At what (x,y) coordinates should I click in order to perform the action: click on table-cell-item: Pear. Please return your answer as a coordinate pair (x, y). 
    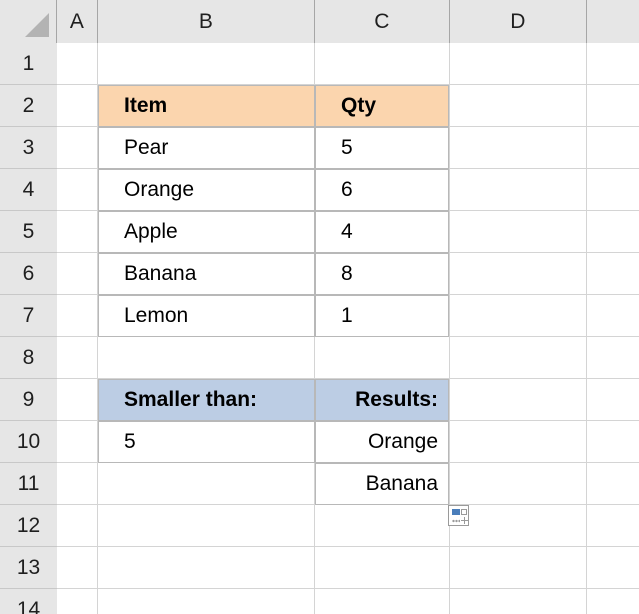
    Looking at the image, I should click on (206, 148).